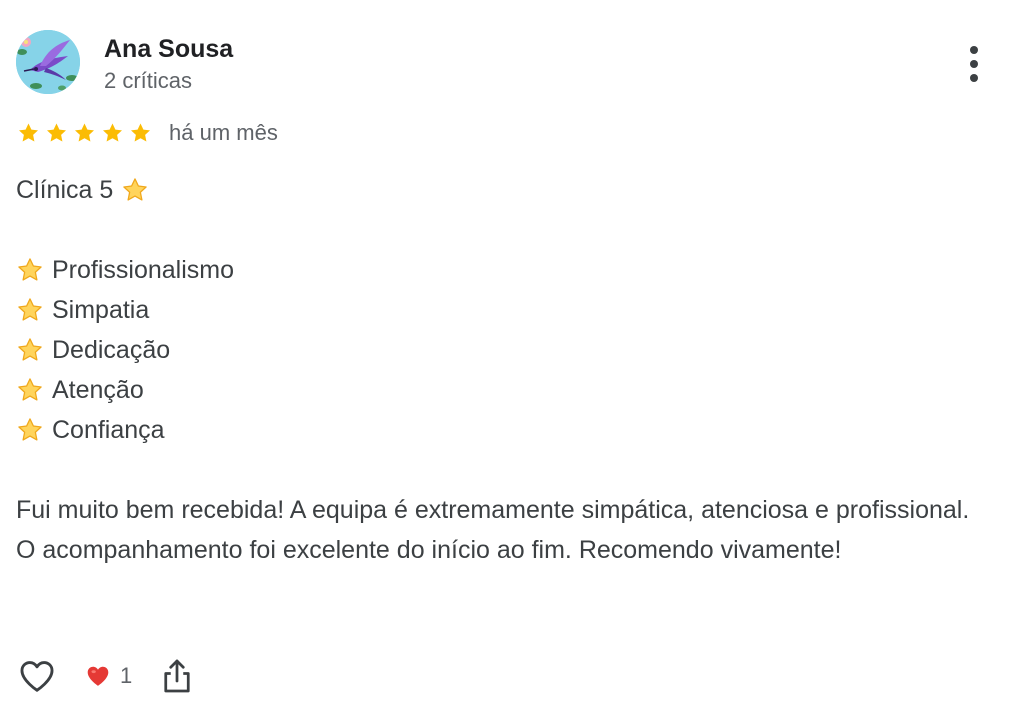 The height and width of the screenshot is (704, 1020). I want to click on quality-label: Profissionalismo, so click(143, 270).